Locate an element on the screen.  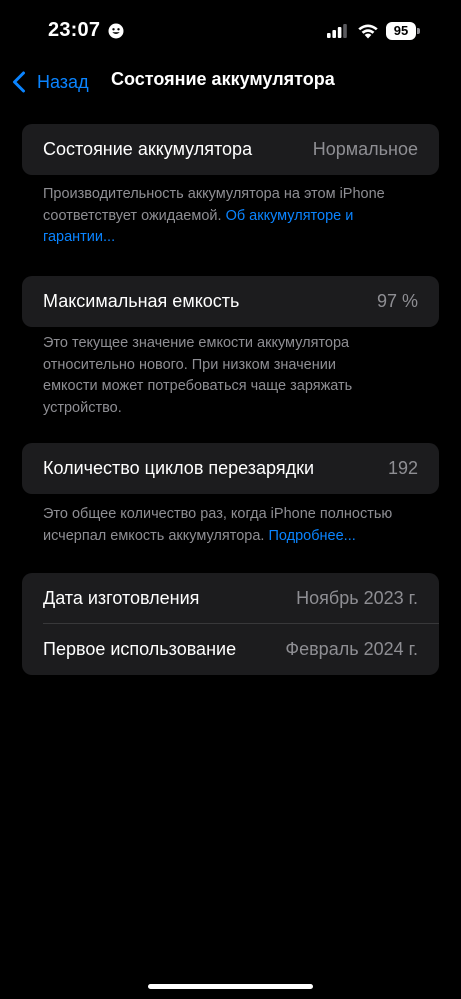
battery-health-value: Нормальное is located at coordinates (365, 149).